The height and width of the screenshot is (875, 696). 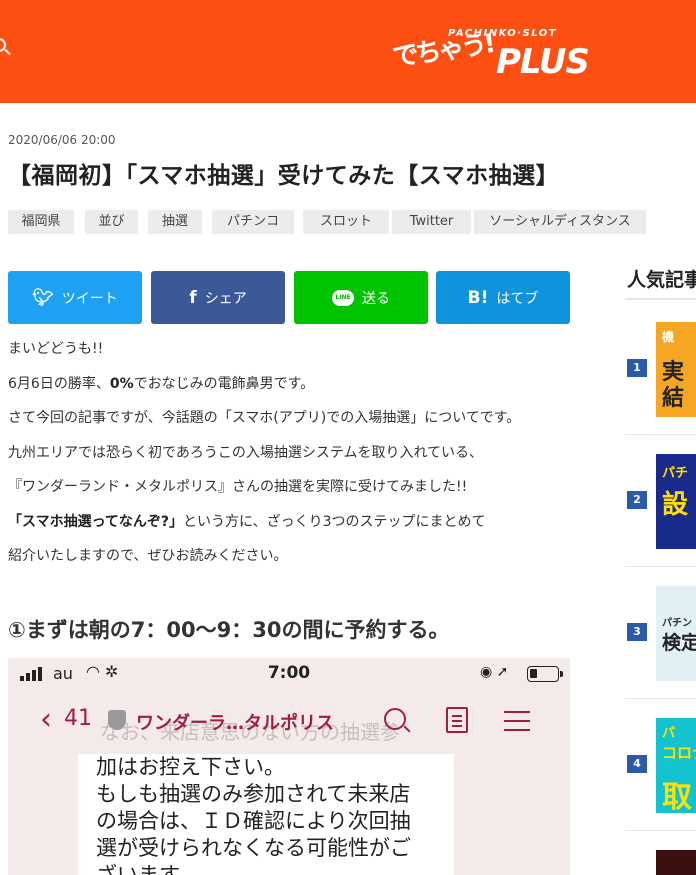 I want to click on thumb-text: パチン, so click(x=677, y=623).